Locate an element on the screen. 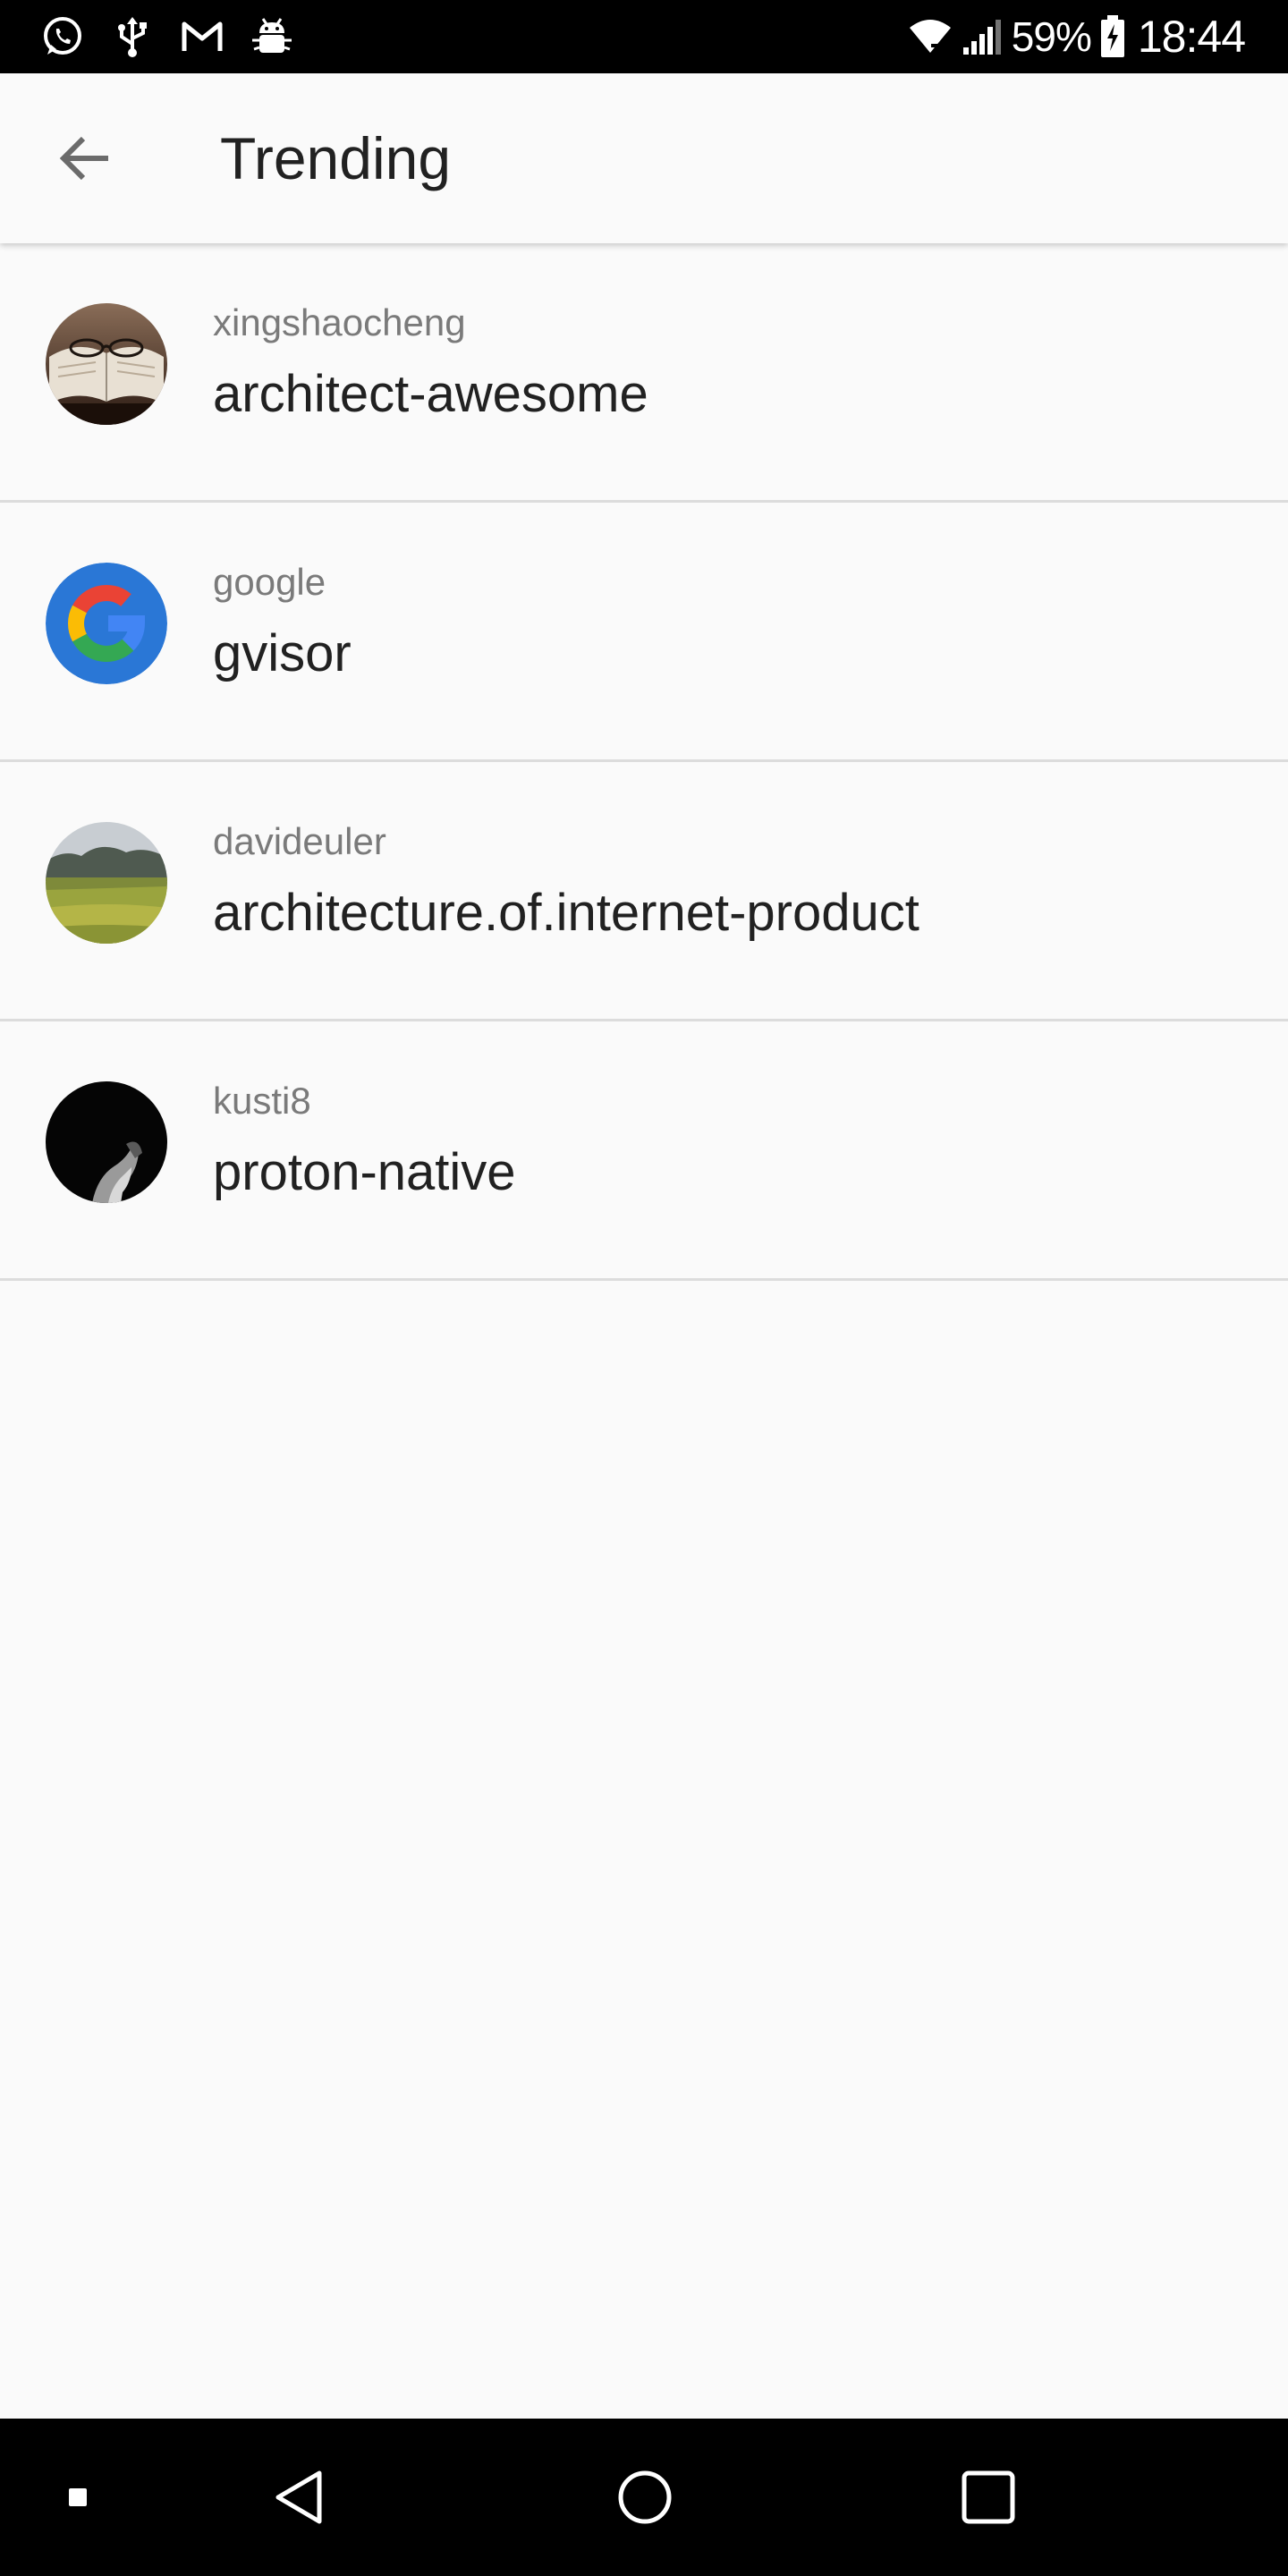 The width and height of the screenshot is (1288, 2576). back-button is located at coordinates (85, 158).